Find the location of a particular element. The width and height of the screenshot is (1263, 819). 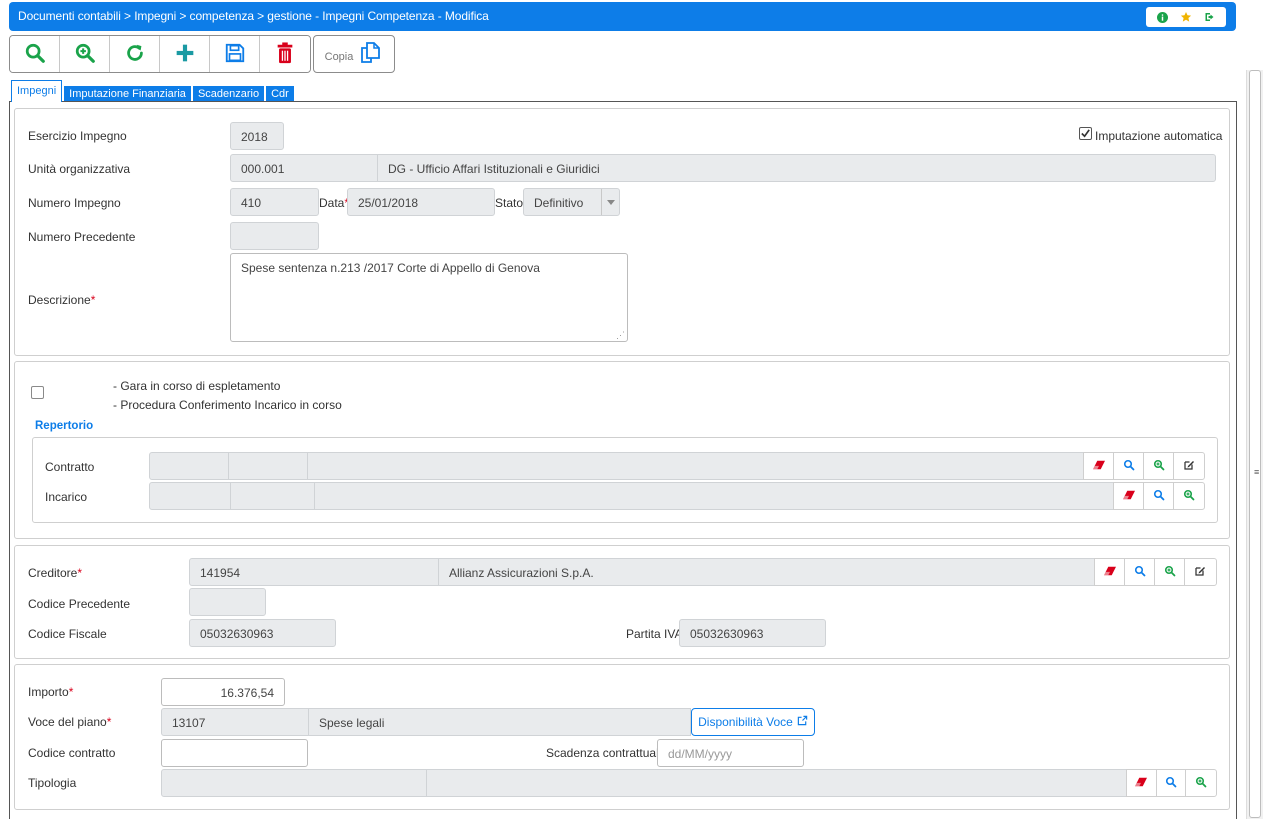

creditore-zoom-button is located at coordinates (1170, 572).